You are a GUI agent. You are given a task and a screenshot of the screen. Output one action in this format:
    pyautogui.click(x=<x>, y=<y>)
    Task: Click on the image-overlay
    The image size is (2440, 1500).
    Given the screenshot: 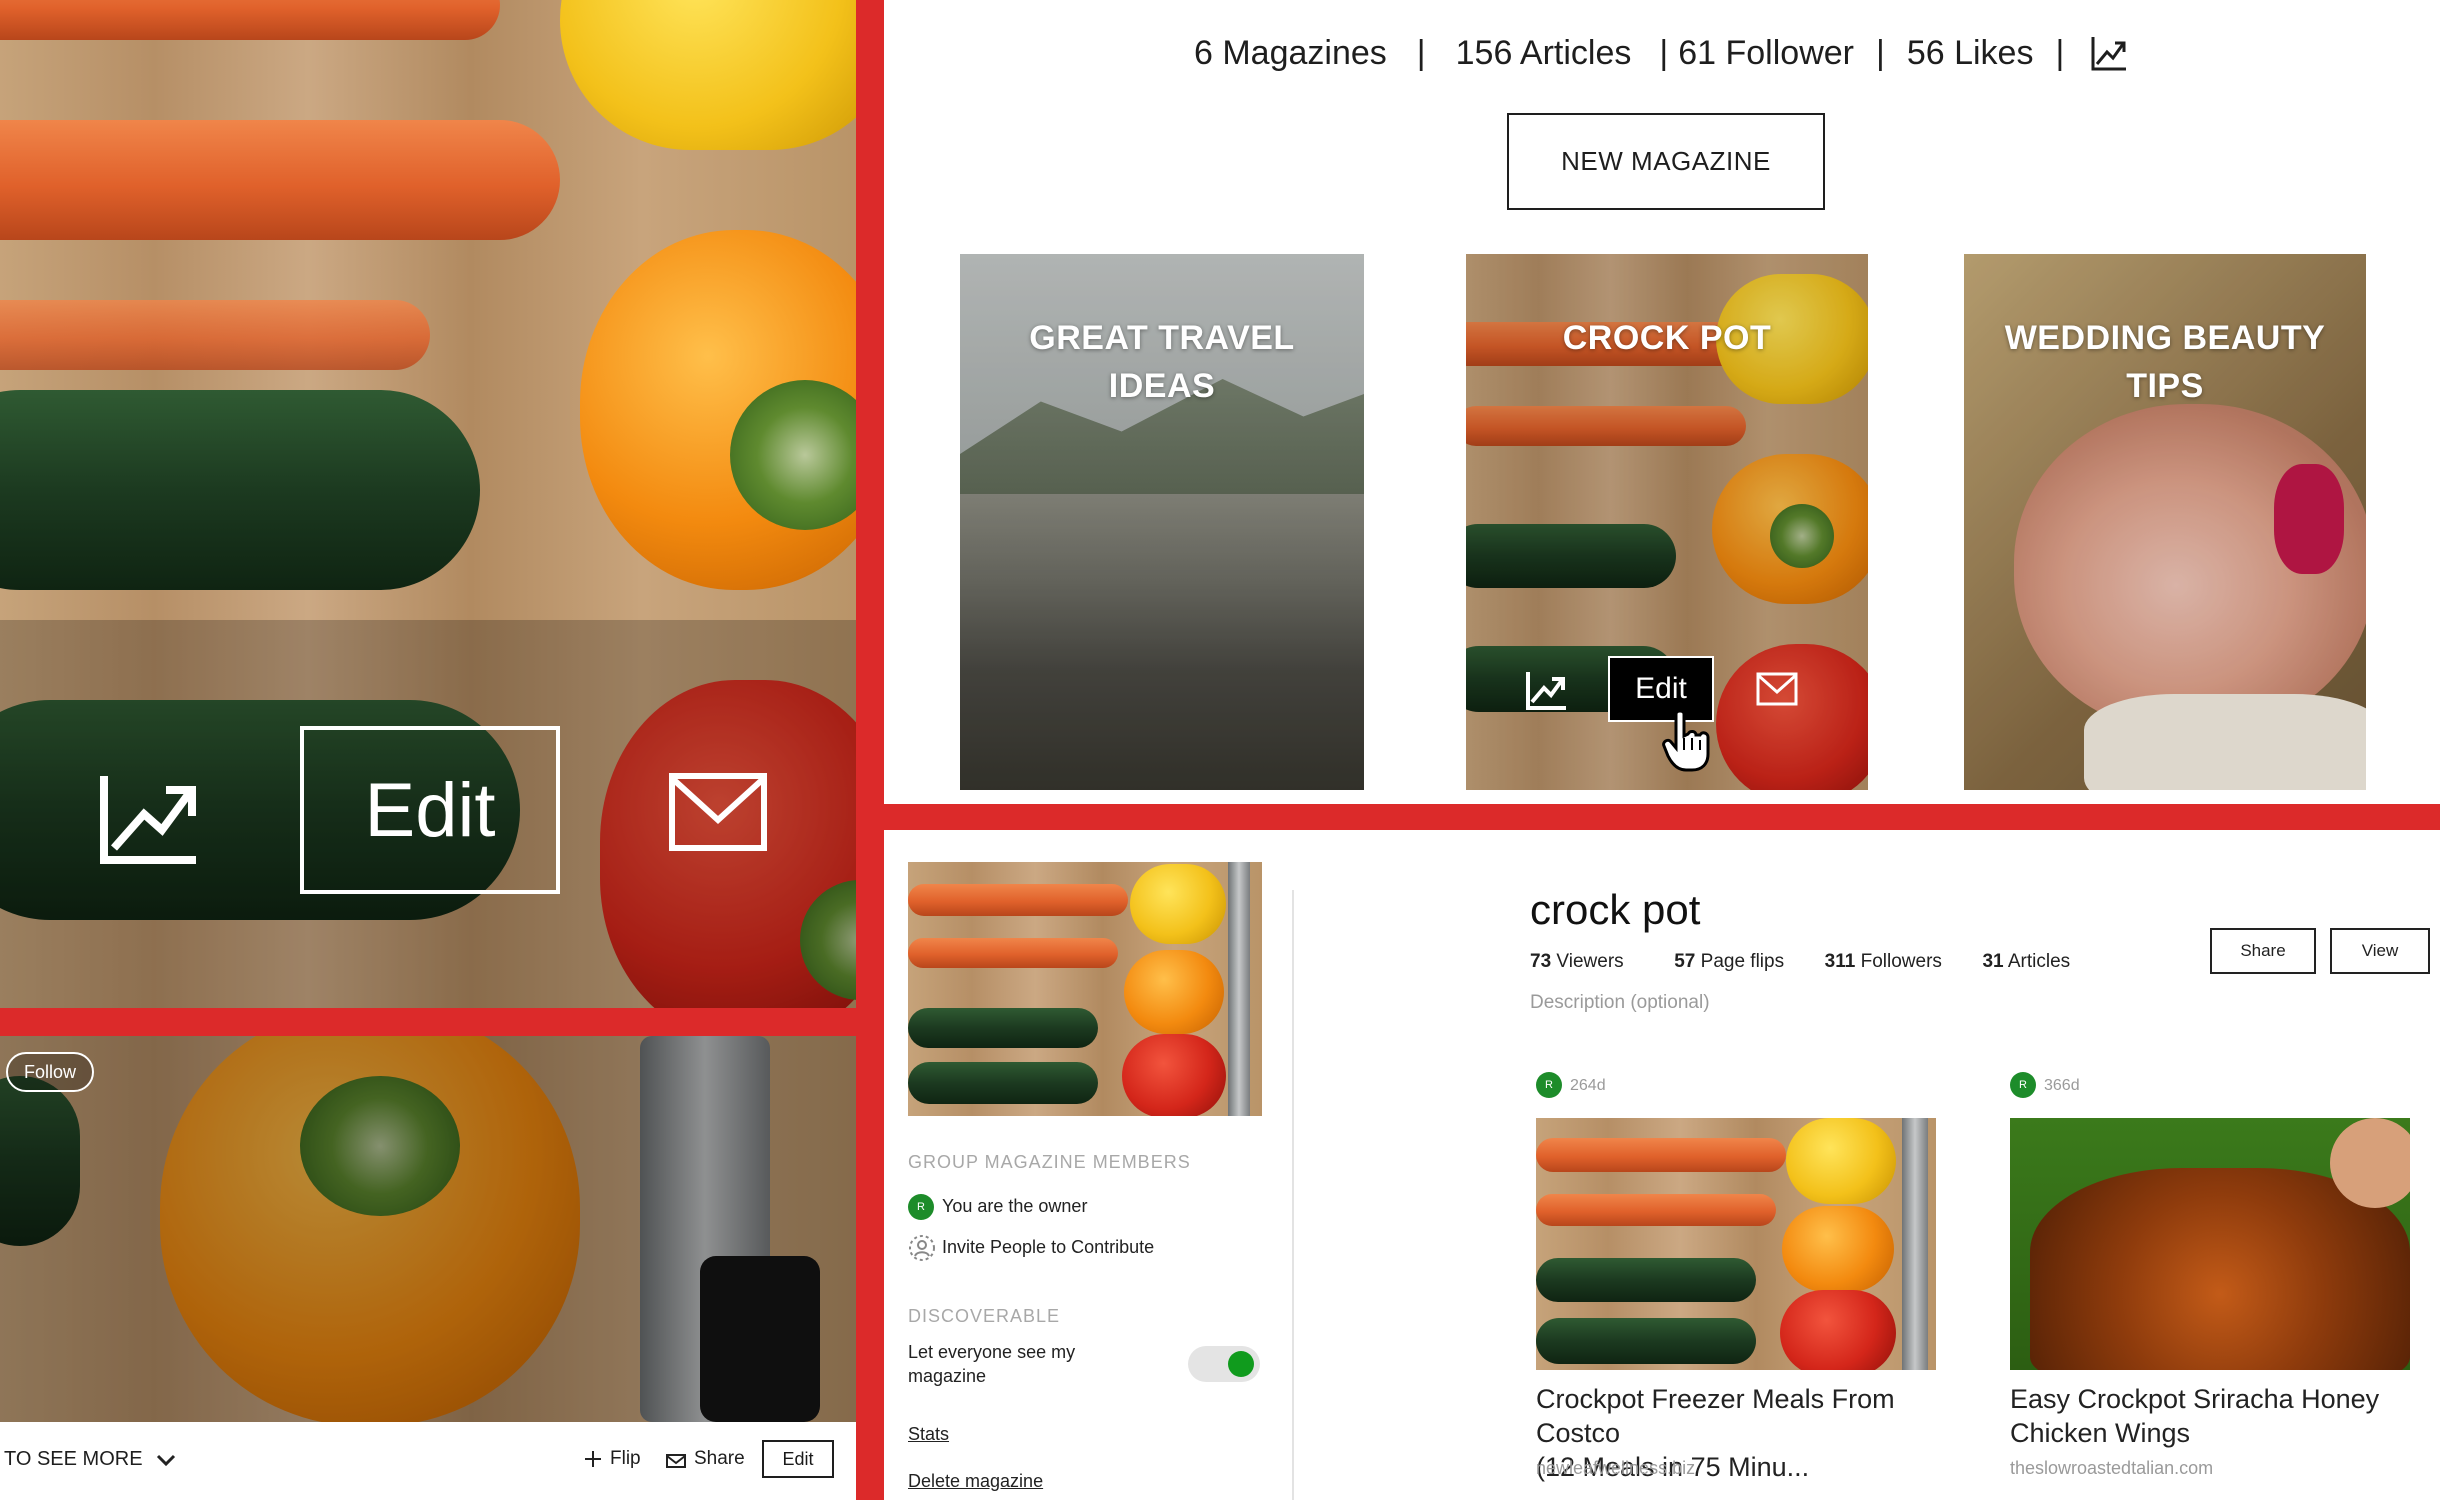 What is the action you would take?
    pyautogui.click(x=428, y=1229)
    